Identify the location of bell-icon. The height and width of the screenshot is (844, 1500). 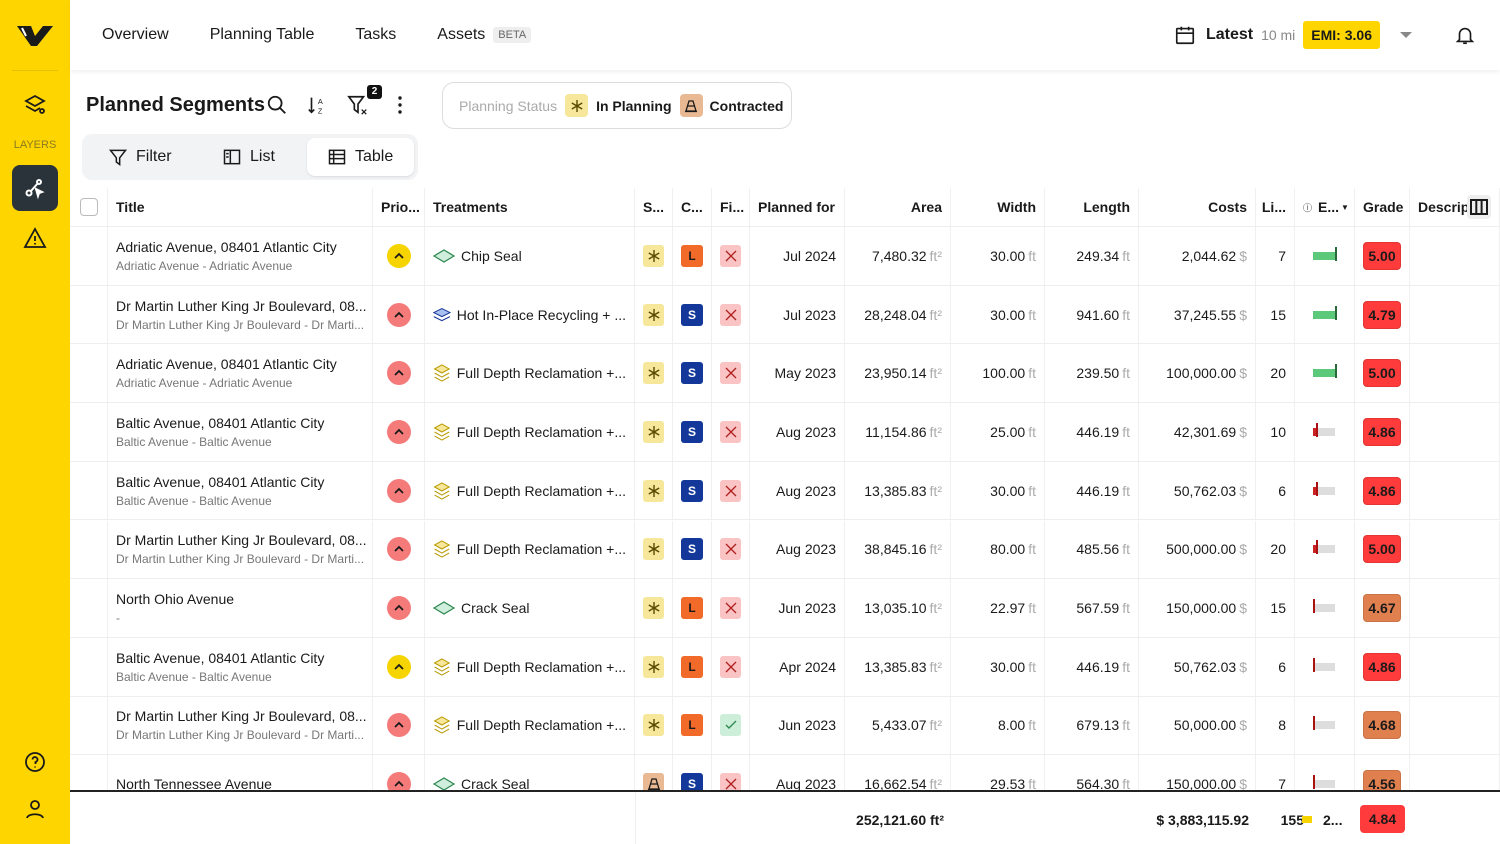
(1465, 35).